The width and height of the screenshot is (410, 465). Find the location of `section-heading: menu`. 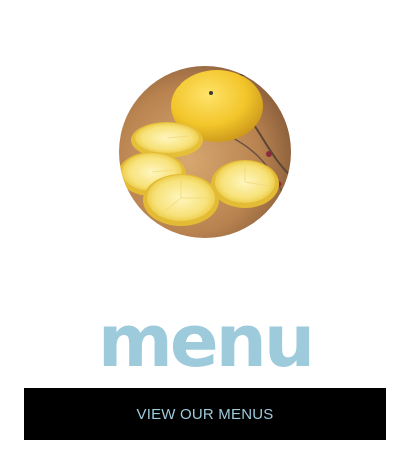

section-heading: menu is located at coordinates (206, 341).